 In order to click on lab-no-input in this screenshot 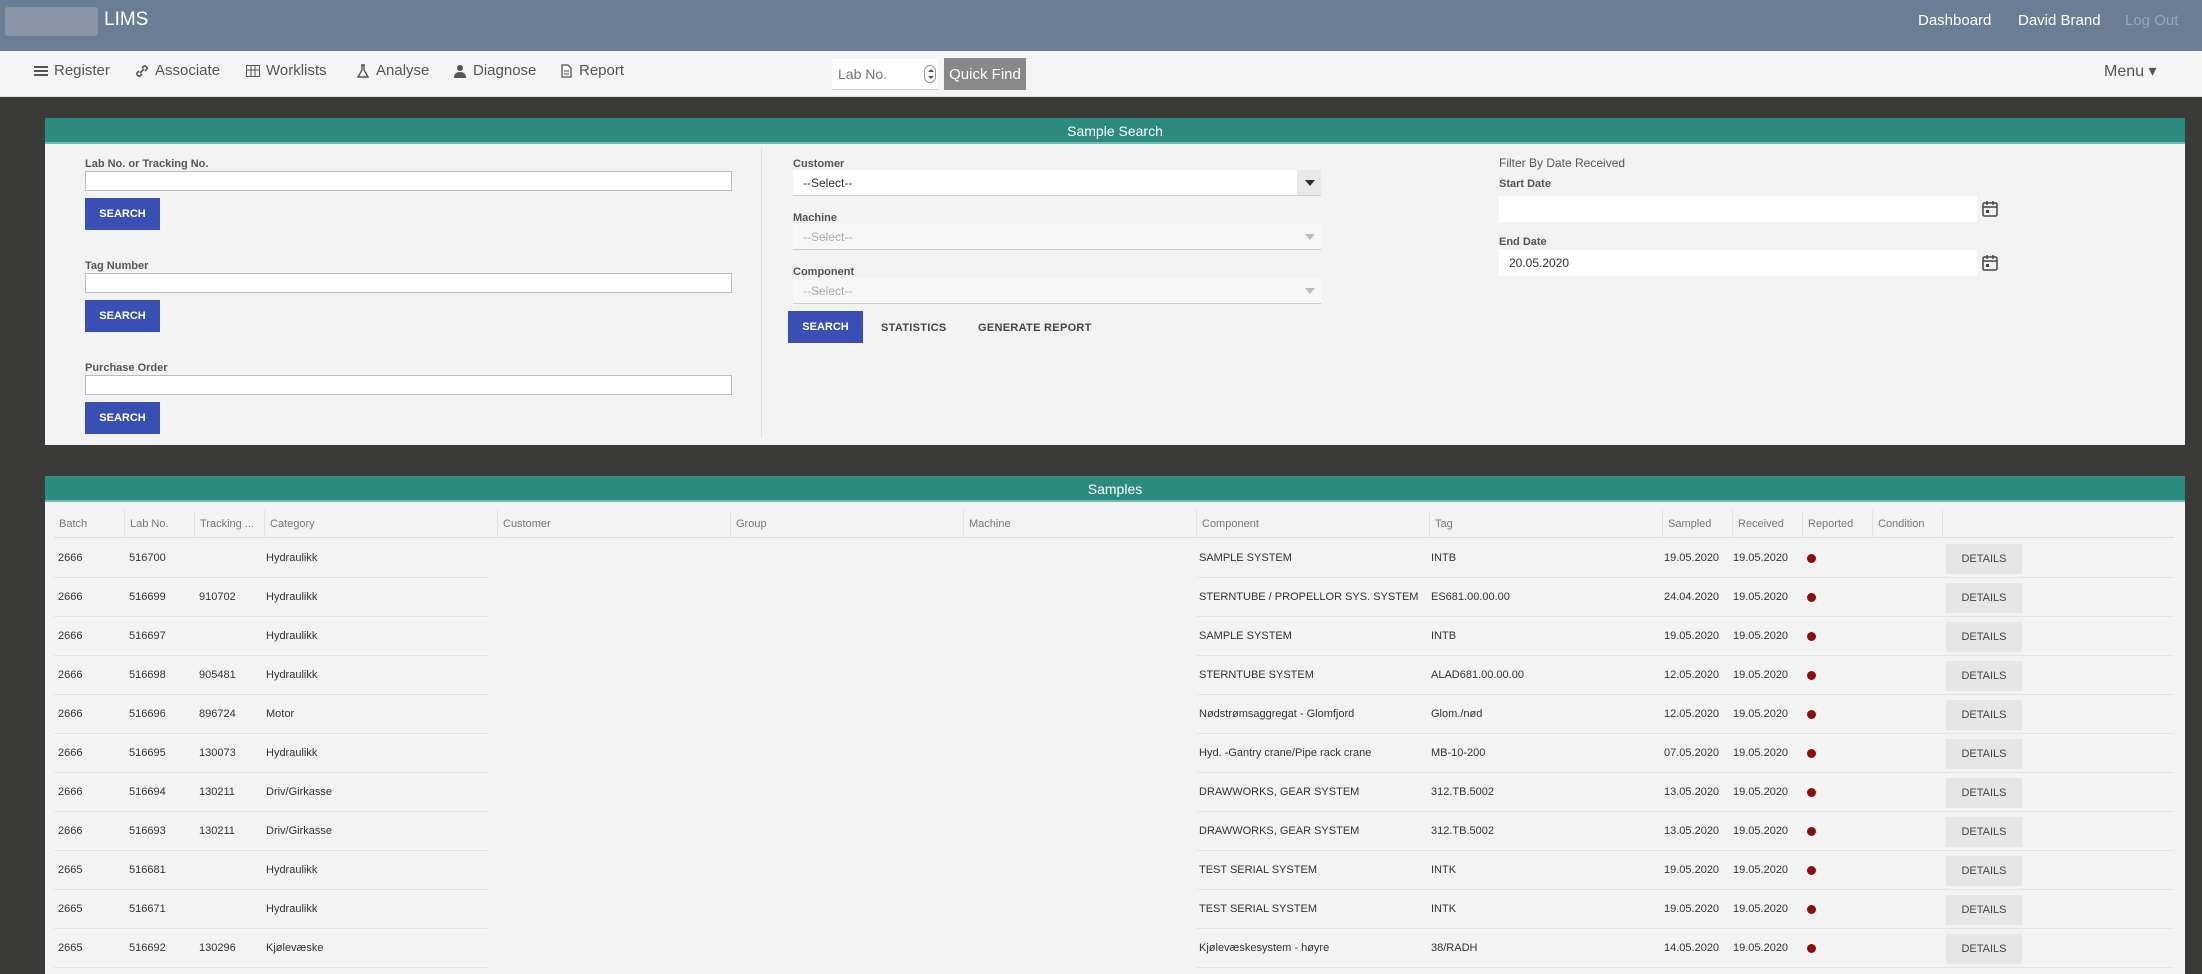, I will do `click(885, 74)`.